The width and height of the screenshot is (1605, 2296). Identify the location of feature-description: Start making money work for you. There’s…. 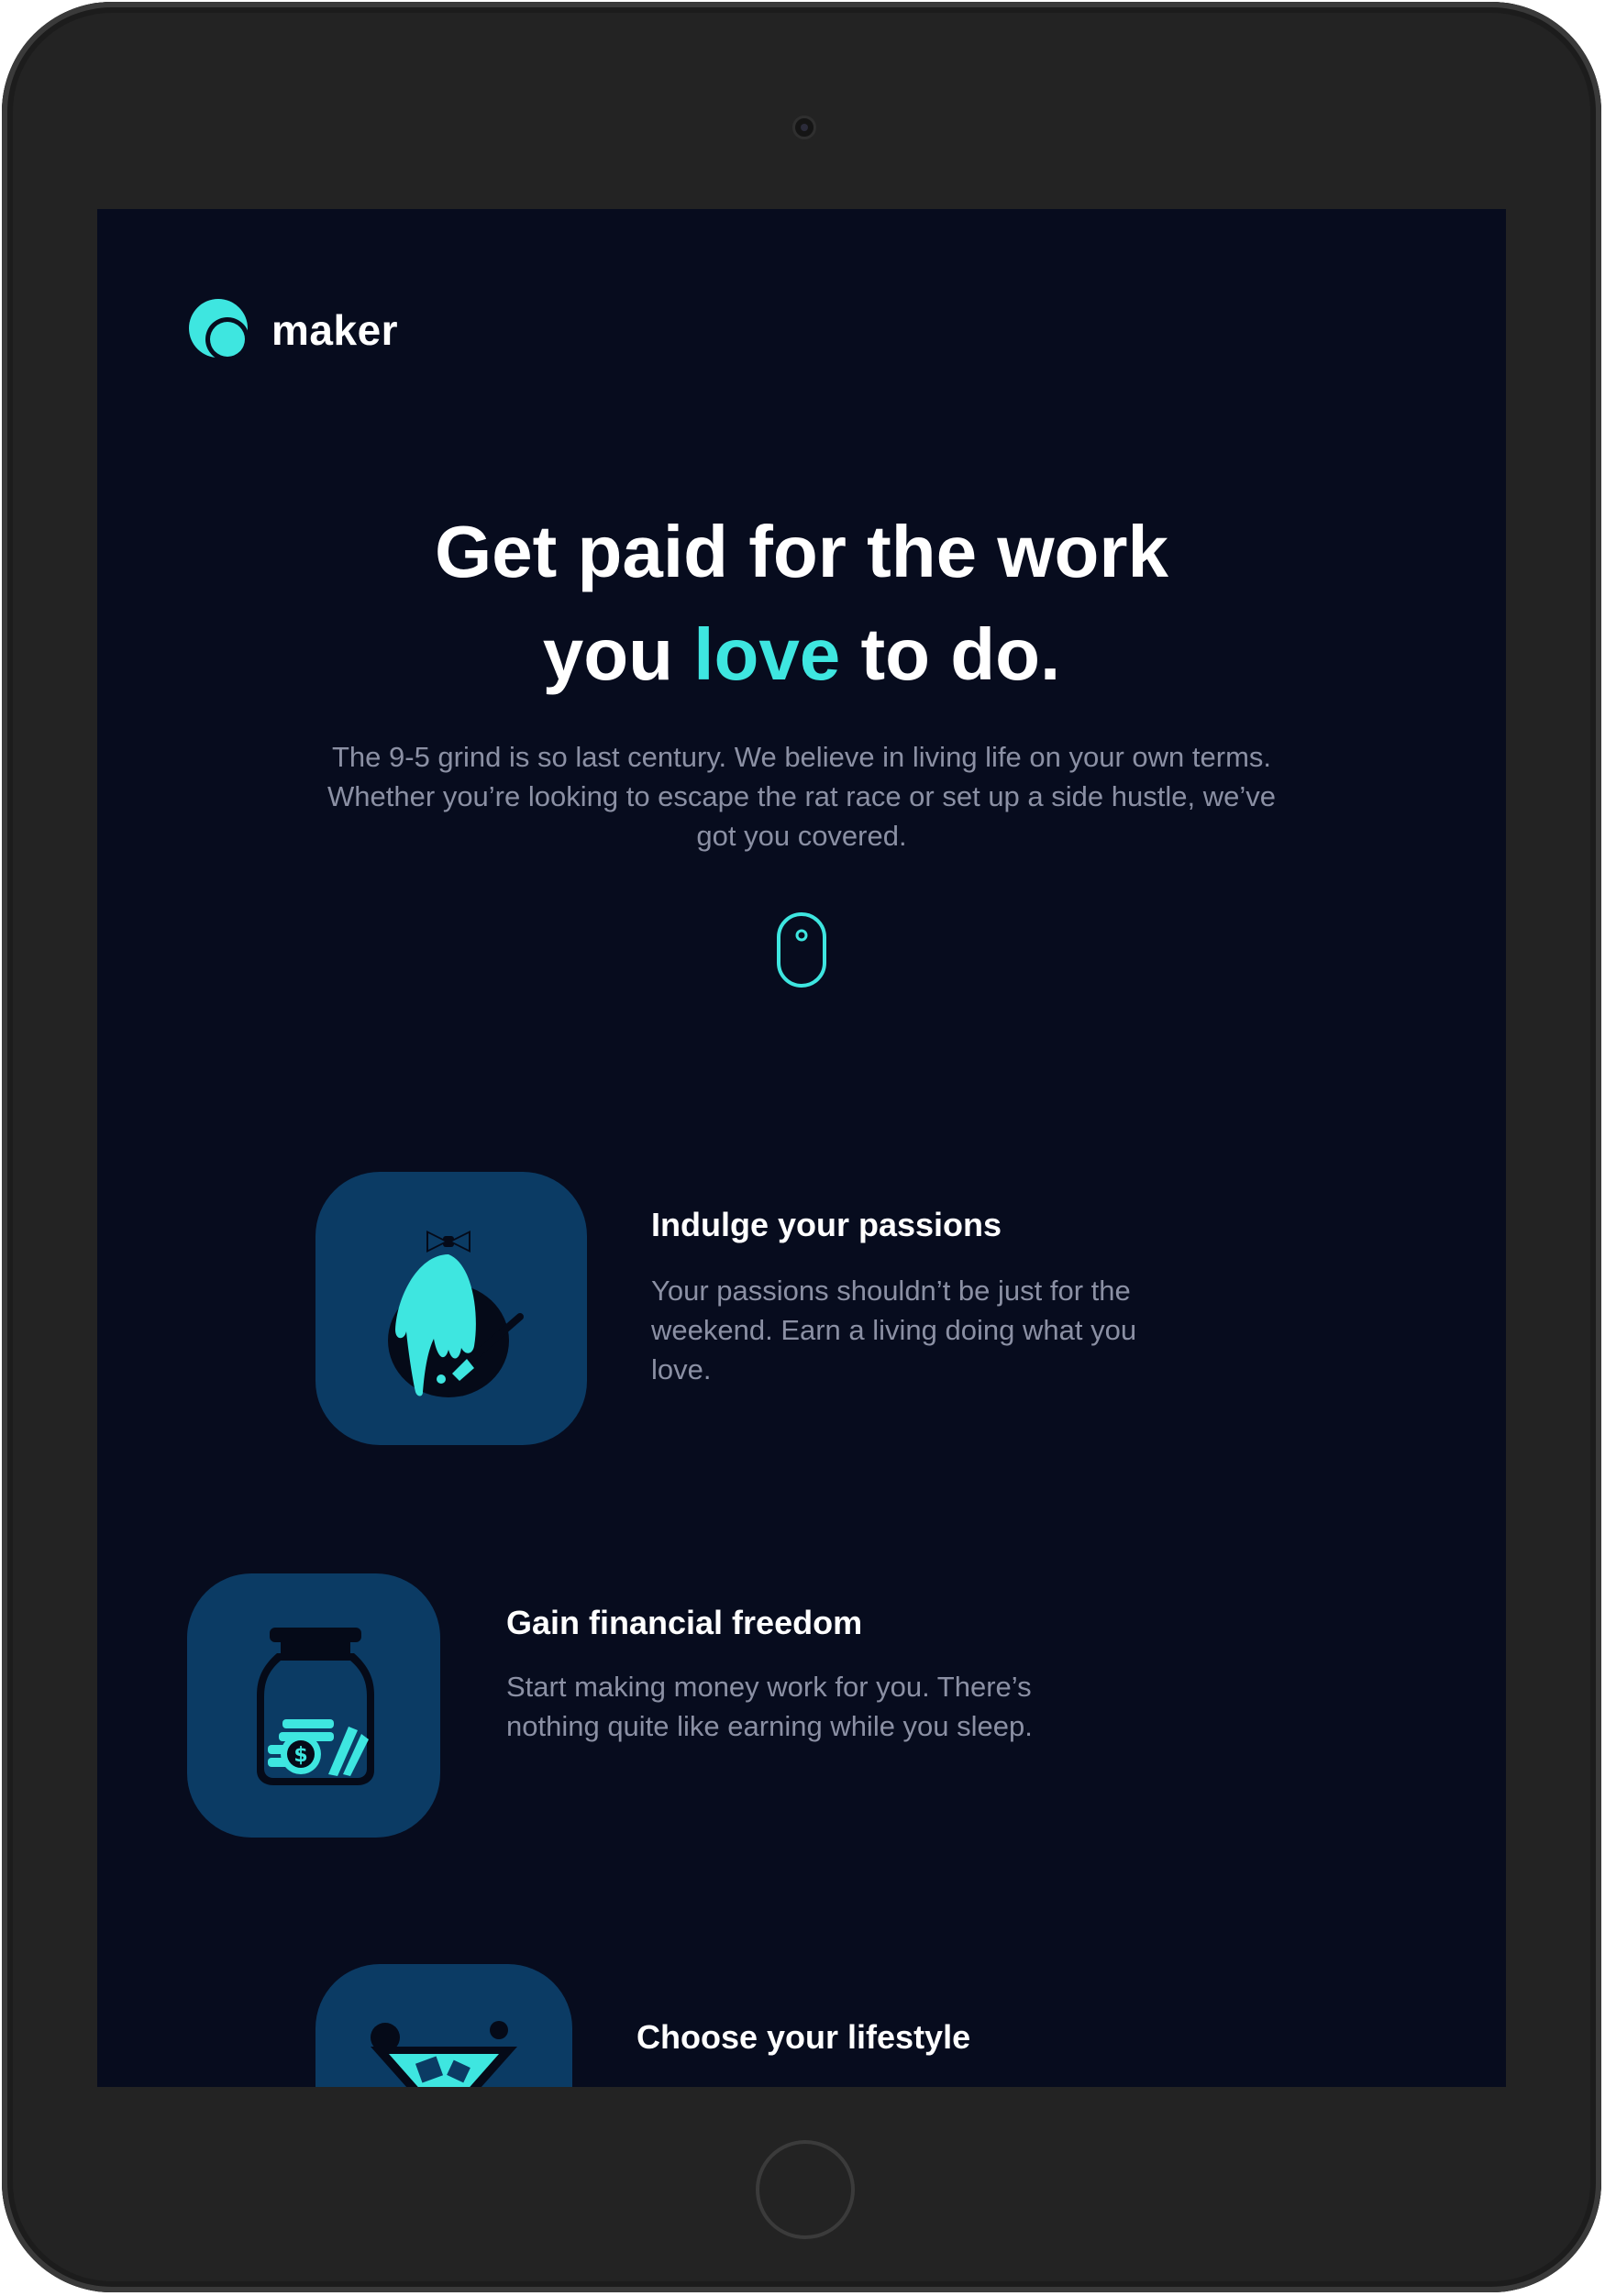
(769, 1706).